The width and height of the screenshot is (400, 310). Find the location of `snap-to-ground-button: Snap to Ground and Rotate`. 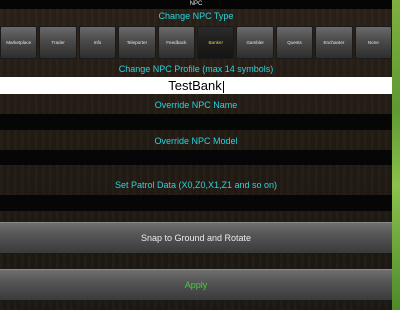

snap-to-ground-button: Snap to Ground and Rotate is located at coordinates (196, 238).